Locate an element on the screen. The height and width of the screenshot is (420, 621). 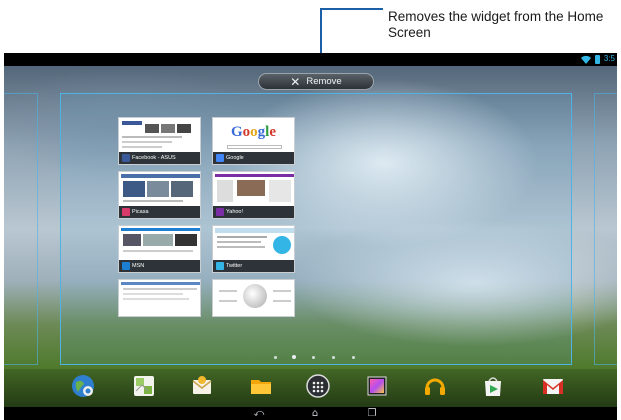
back-icon: ⤺ is located at coordinates (259, 413).